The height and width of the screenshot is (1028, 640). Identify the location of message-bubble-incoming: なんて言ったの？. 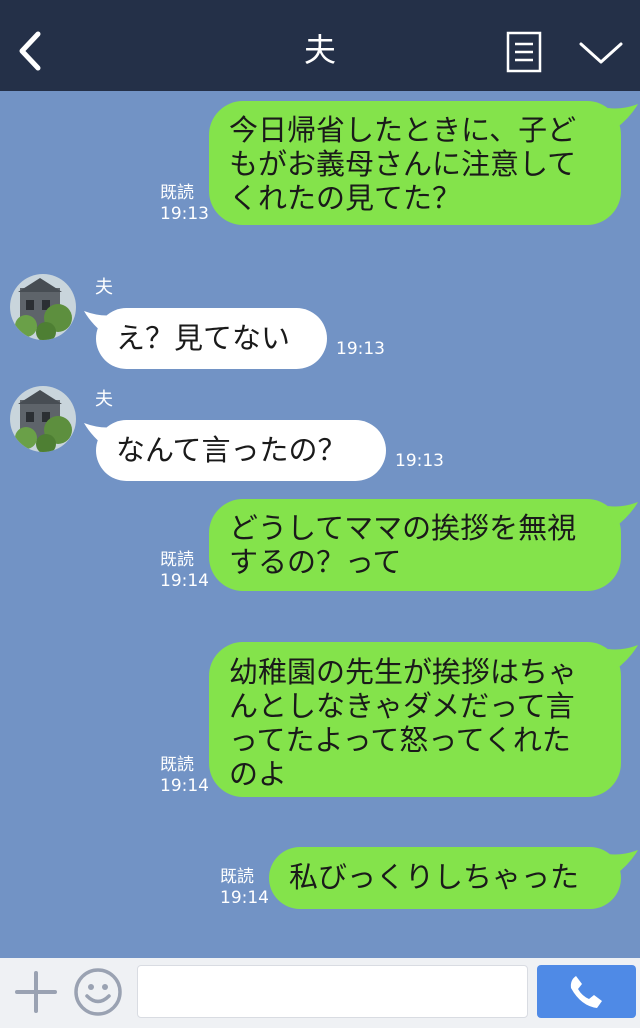
(241, 450).